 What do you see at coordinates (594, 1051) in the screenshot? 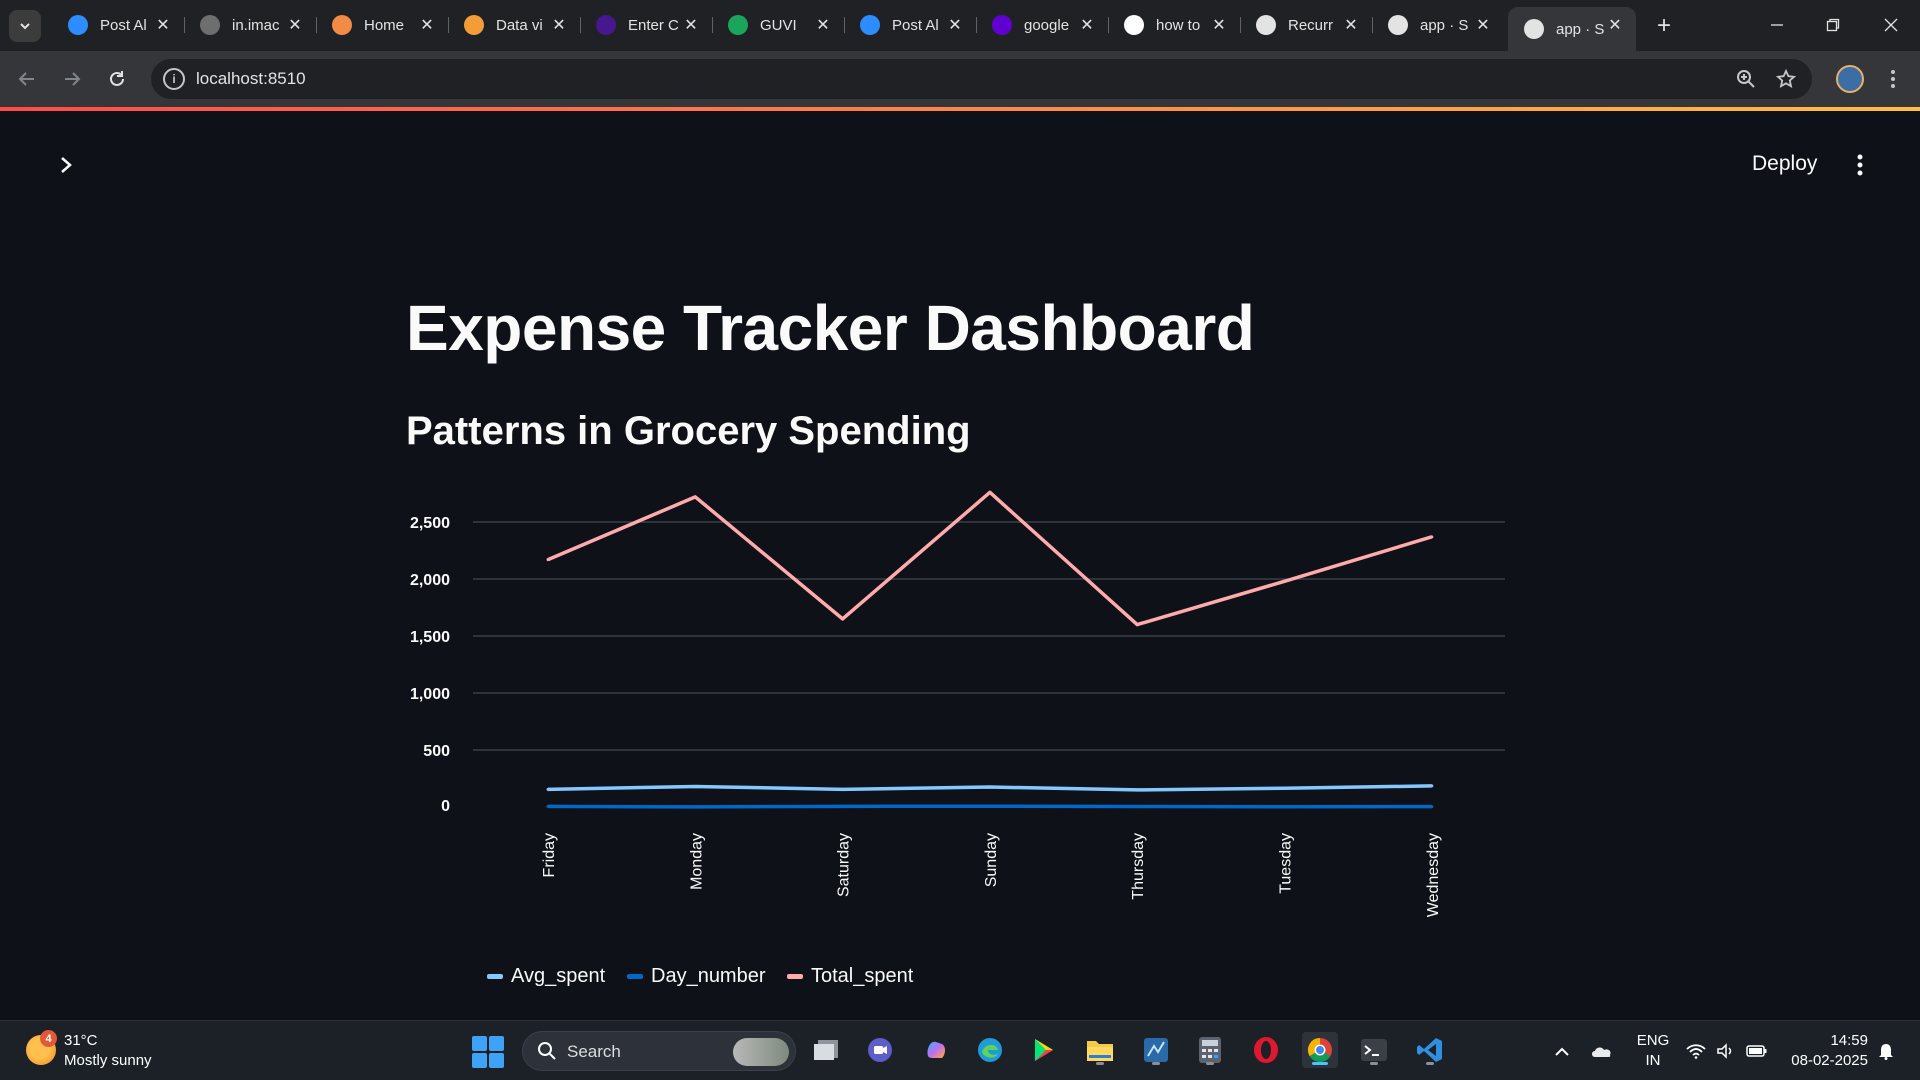
I see `taskbar-search-label: Search` at bounding box center [594, 1051].